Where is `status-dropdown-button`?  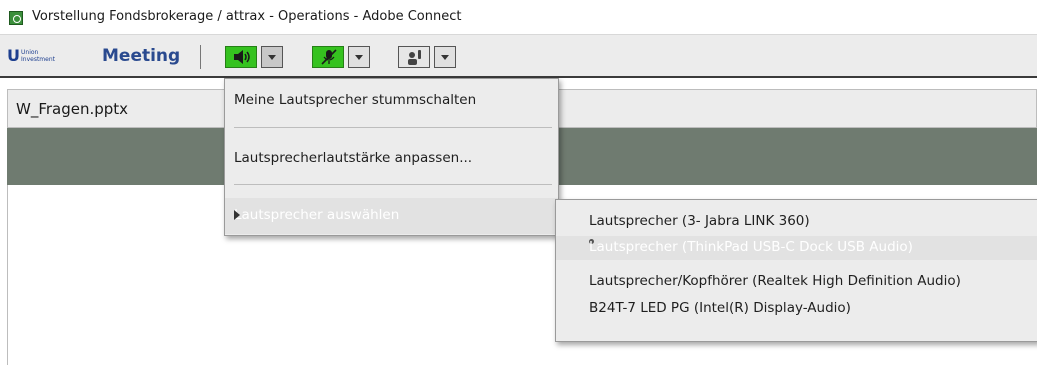
status-dropdown-button is located at coordinates (445, 57).